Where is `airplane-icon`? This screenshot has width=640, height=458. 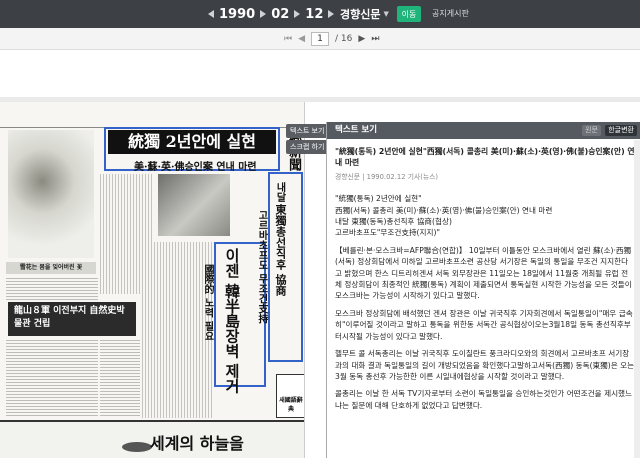
airplane-icon is located at coordinates (137, 447).